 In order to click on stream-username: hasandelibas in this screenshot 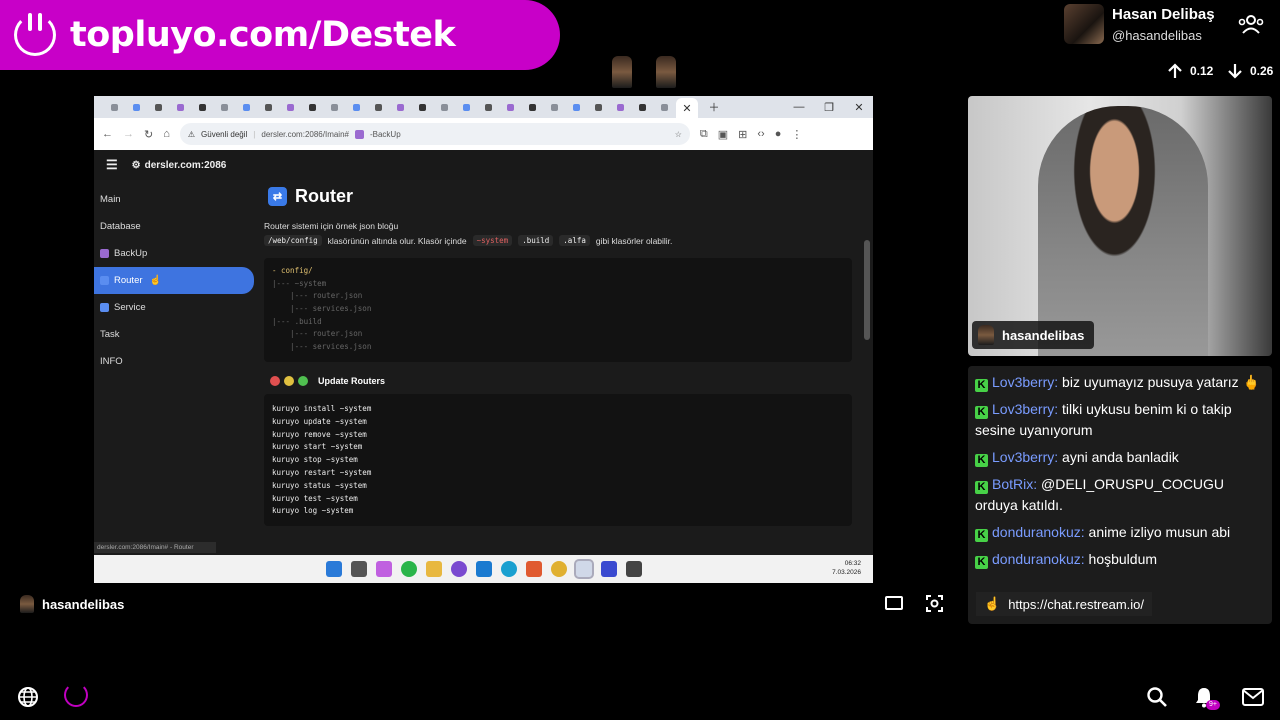, I will do `click(83, 604)`.